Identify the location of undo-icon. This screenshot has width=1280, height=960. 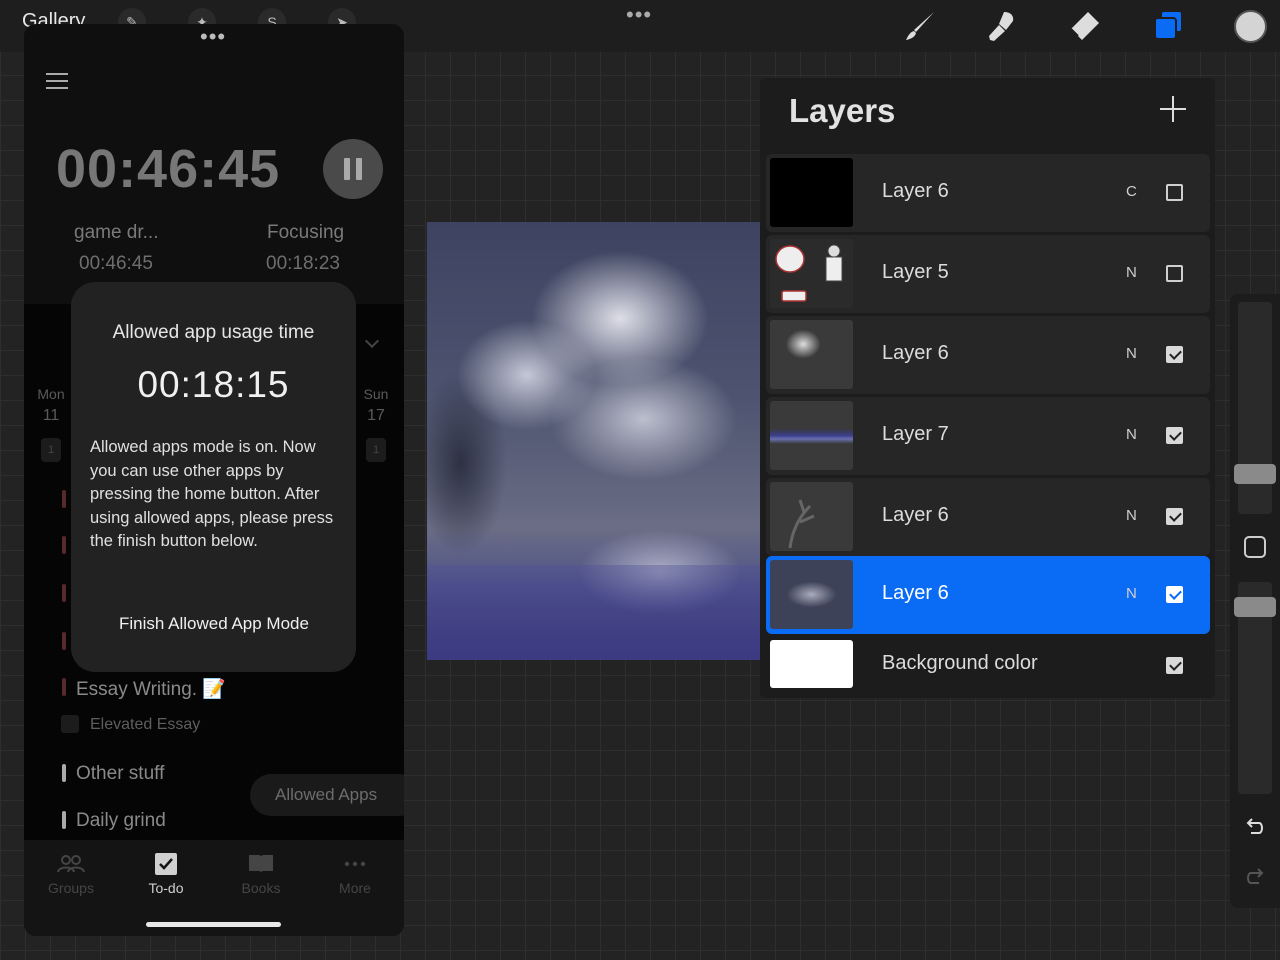
(1255, 827).